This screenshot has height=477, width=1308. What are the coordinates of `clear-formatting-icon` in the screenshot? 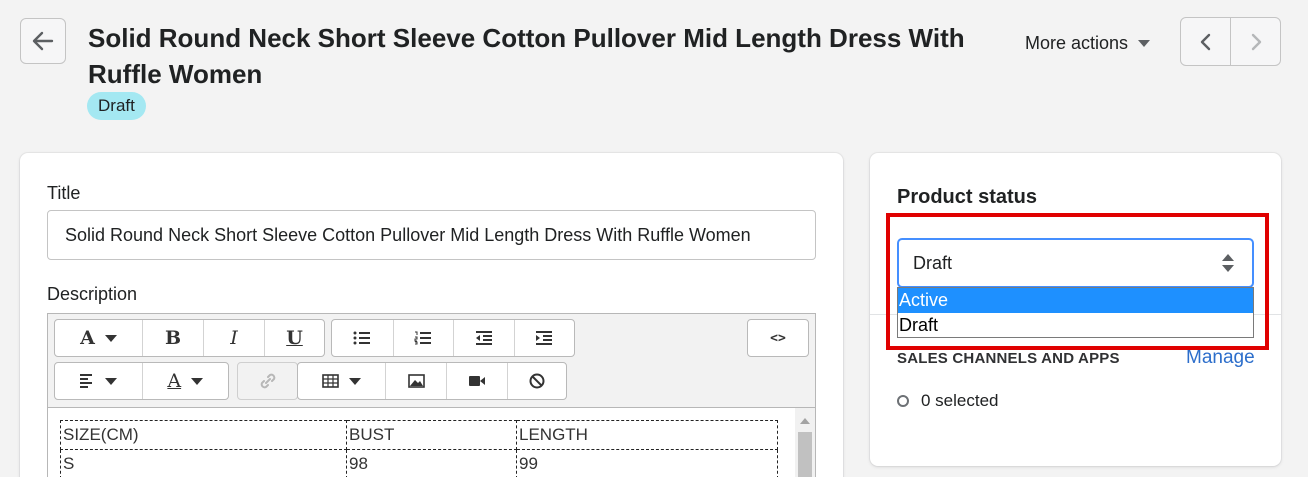 It's located at (537, 381).